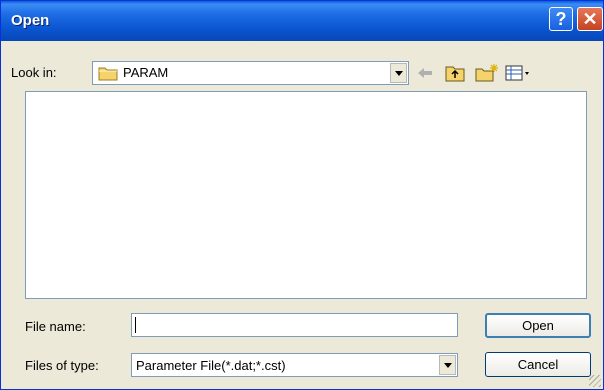 The height and width of the screenshot is (390, 604). What do you see at coordinates (62, 365) in the screenshot?
I see `files-of-type-label: Files of type:` at bounding box center [62, 365].